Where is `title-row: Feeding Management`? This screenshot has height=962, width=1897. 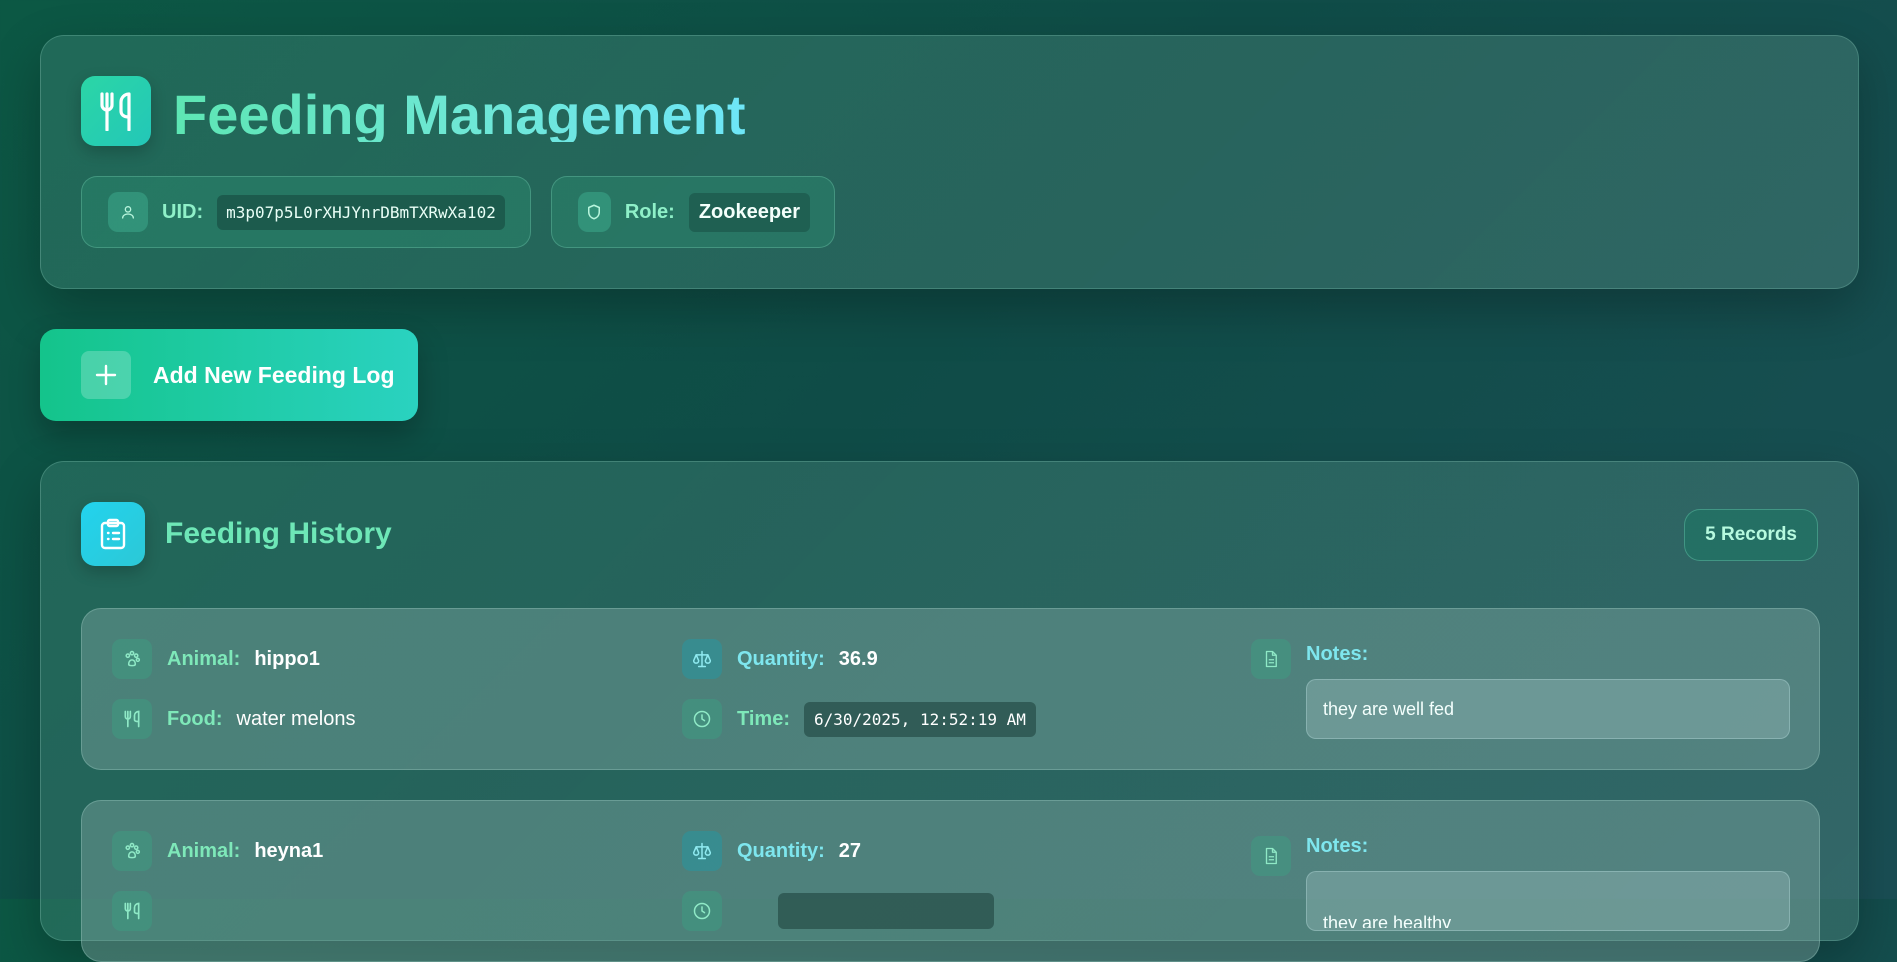
title-row: Feeding Management is located at coordinates (413, 111).